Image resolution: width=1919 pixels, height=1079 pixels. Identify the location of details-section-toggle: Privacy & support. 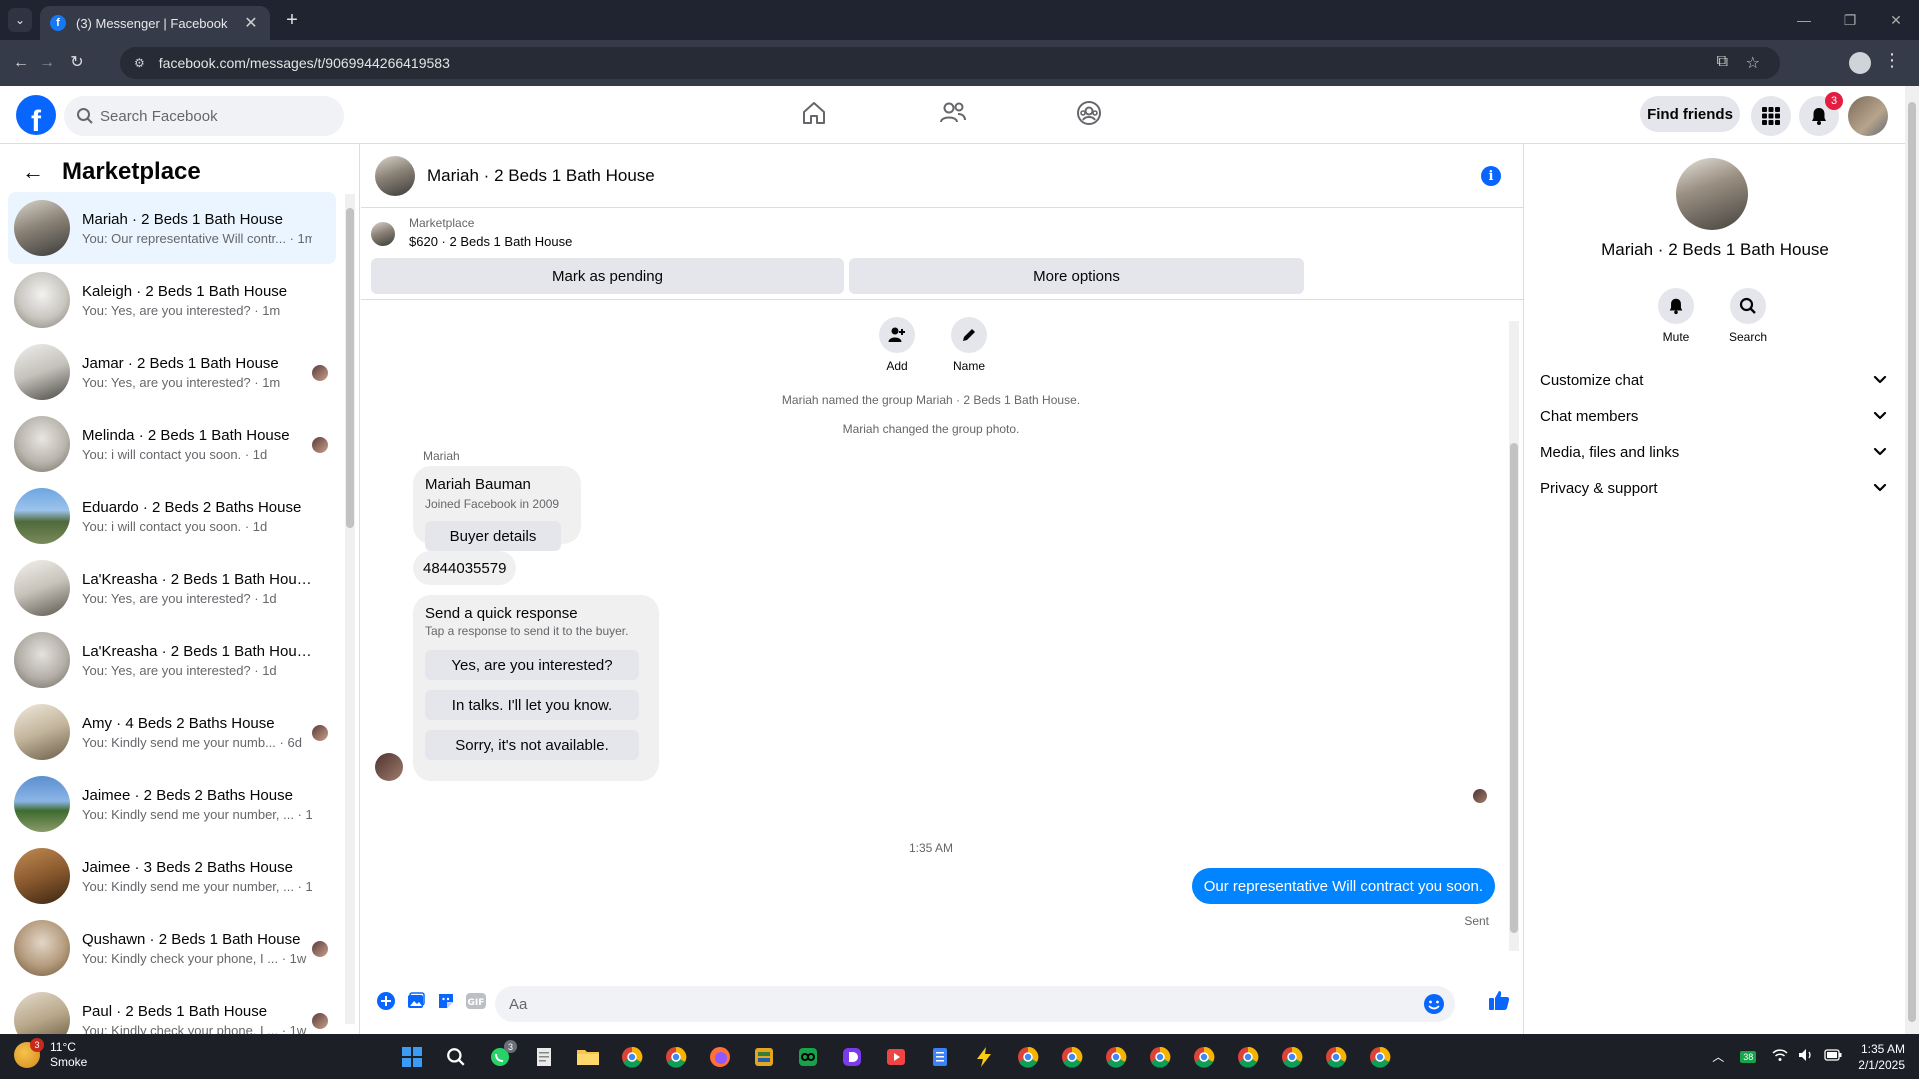
(1715, 488).